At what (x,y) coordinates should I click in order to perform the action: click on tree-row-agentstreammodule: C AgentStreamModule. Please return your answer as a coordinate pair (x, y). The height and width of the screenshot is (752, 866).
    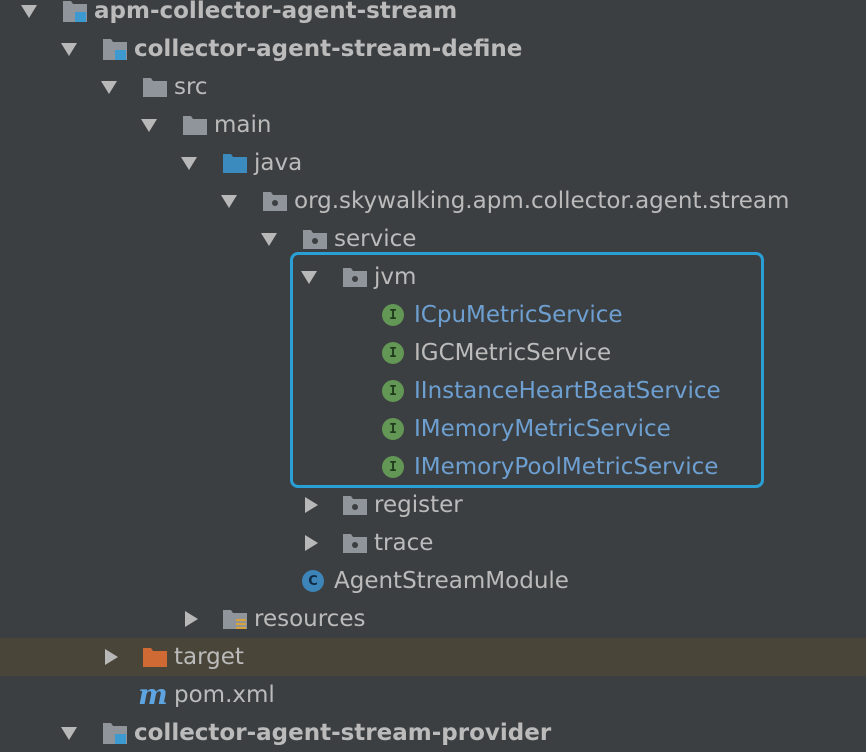
    Looking at the image, I should click on (433, 581).